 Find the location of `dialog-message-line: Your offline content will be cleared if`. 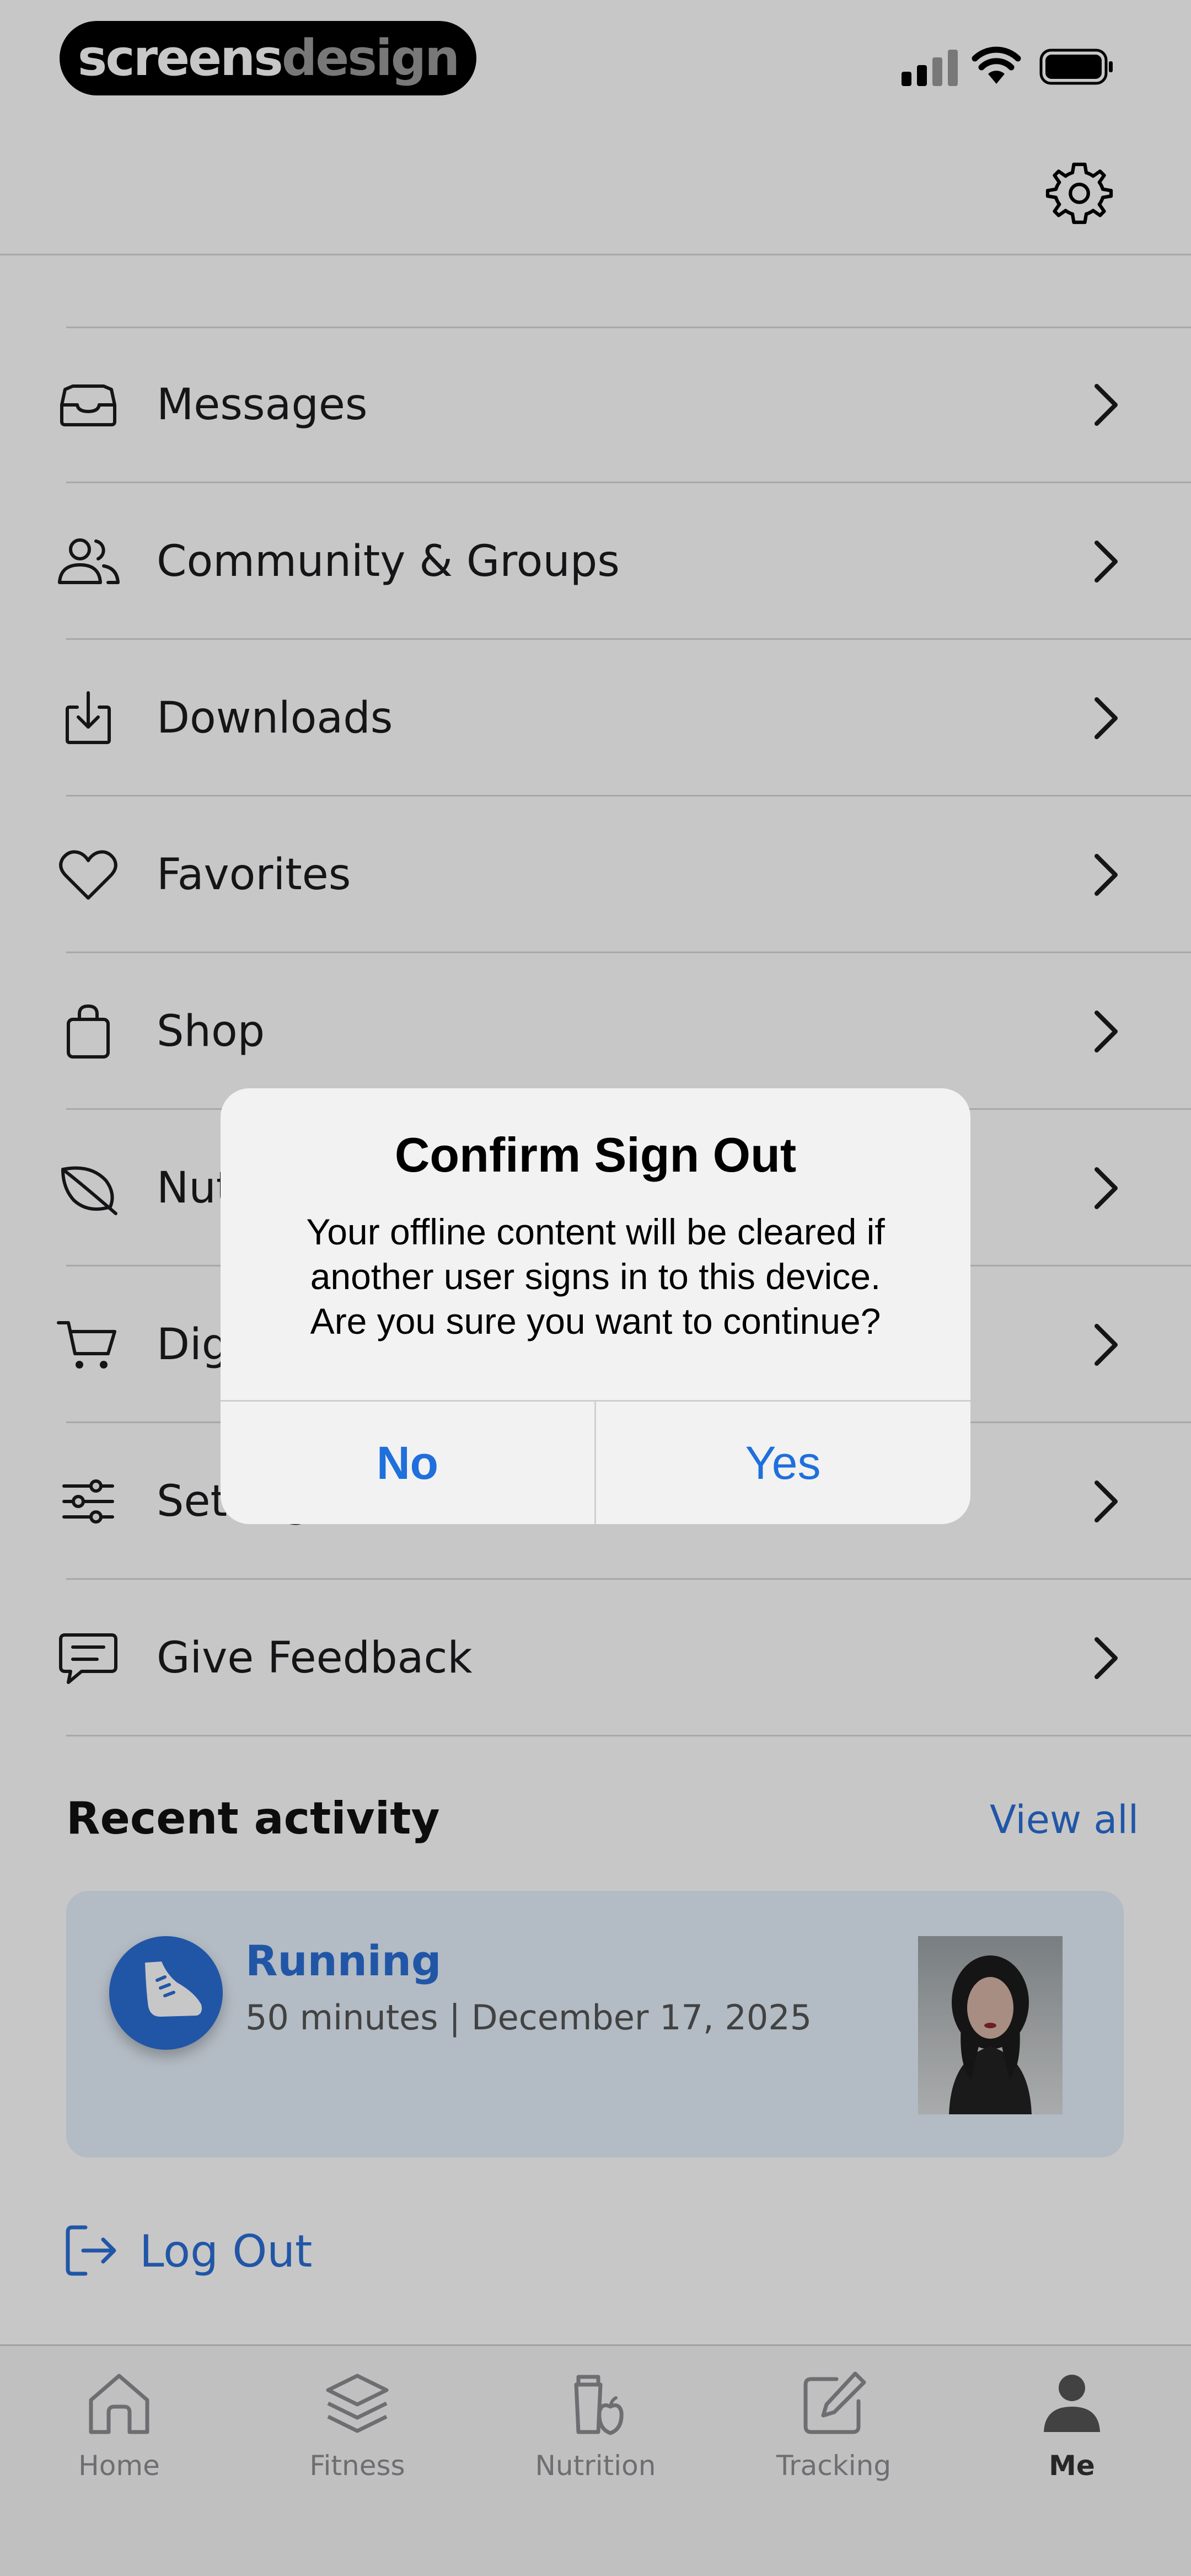

dialog-message-line: Your offline content will be cleared if is located at coordinates (595, 1231).